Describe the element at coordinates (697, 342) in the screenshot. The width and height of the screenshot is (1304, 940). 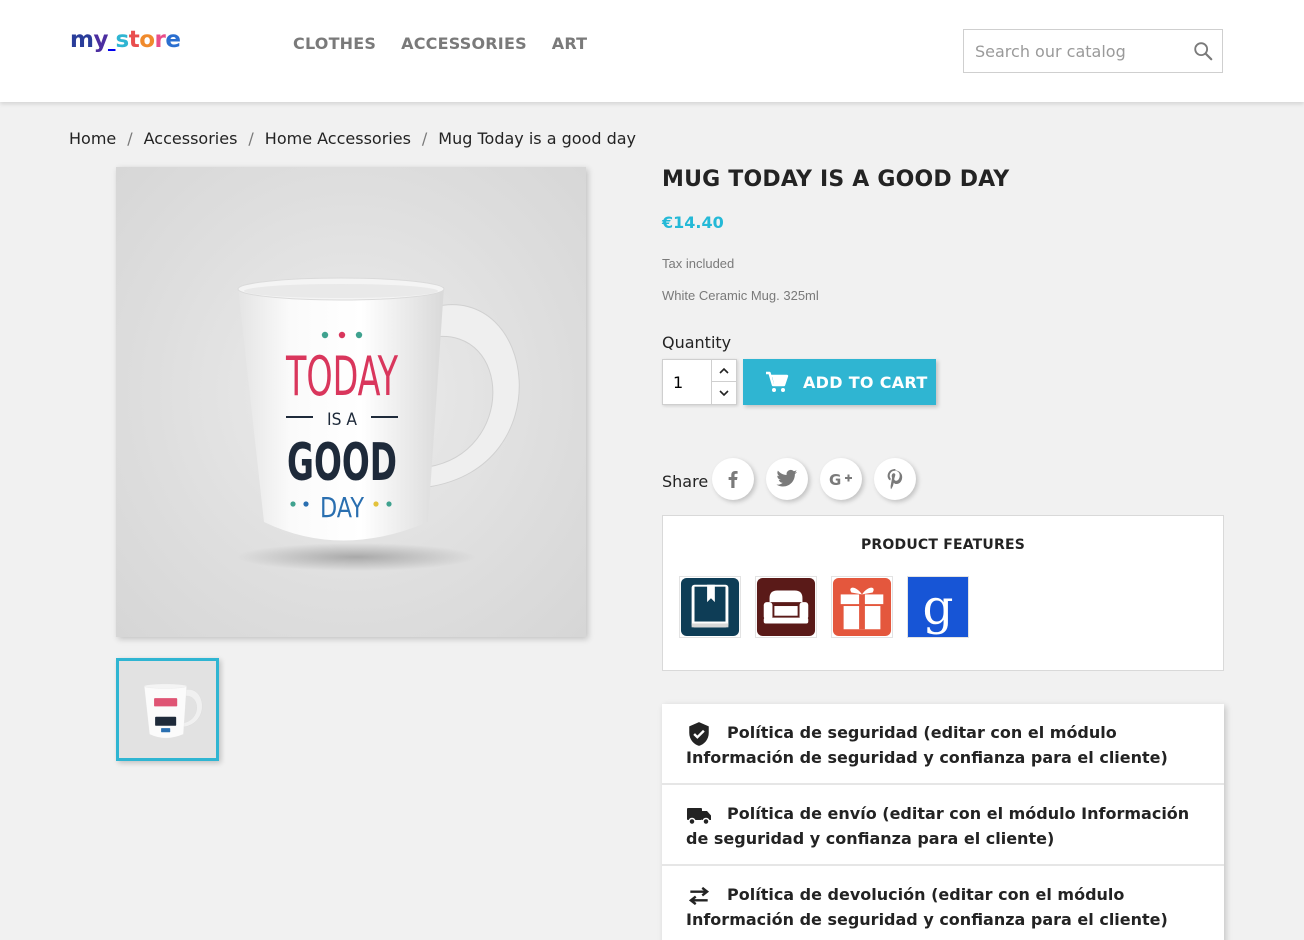
I see `quantity-label: Quantity` at that location.